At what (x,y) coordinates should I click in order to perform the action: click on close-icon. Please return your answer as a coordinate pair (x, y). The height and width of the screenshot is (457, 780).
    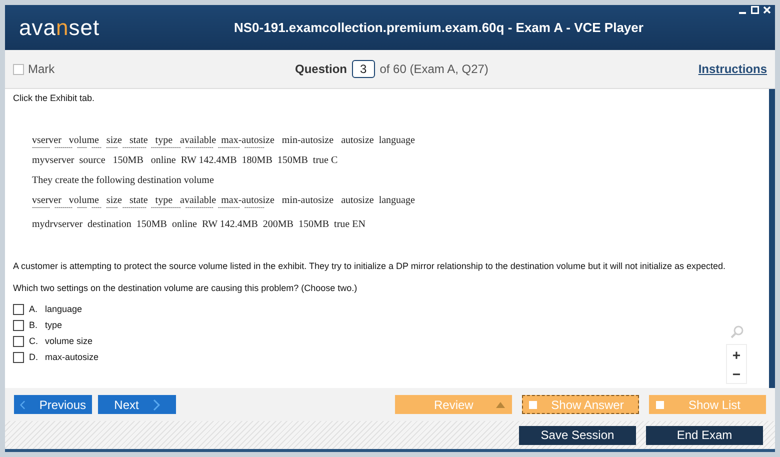
    Looking at the image, I should click on (767, 10).